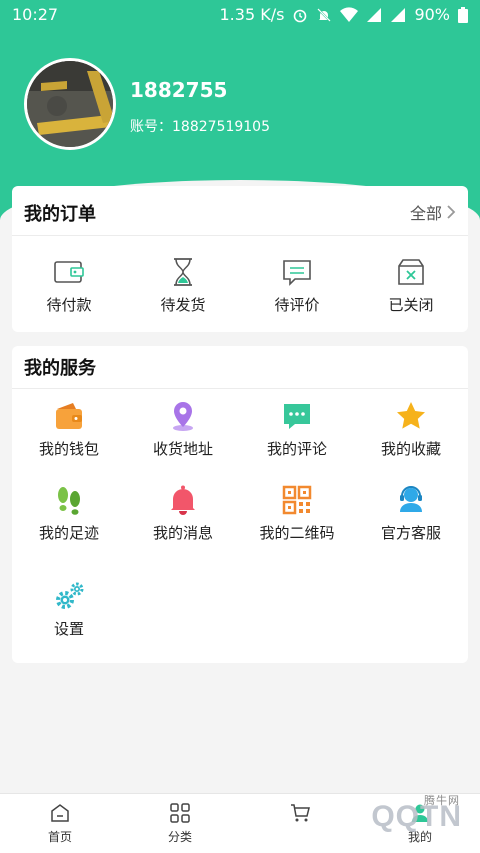 This screenshot has width=480, height=853. Describe the element at coordinates (69, 285) in the screenshot. I see `order-pending-payment: 待付款` at that location.